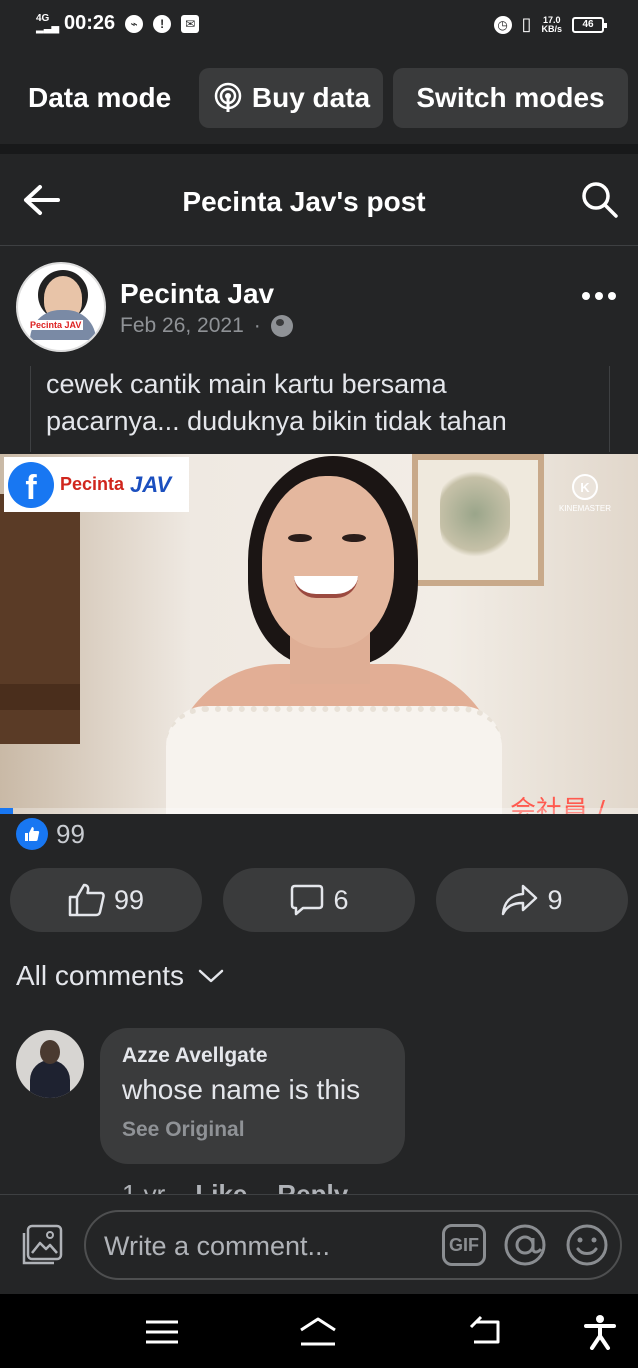  Describe the element at coordinates (90, 23) in the screenshot. I see `clock: 00:26` at that location.